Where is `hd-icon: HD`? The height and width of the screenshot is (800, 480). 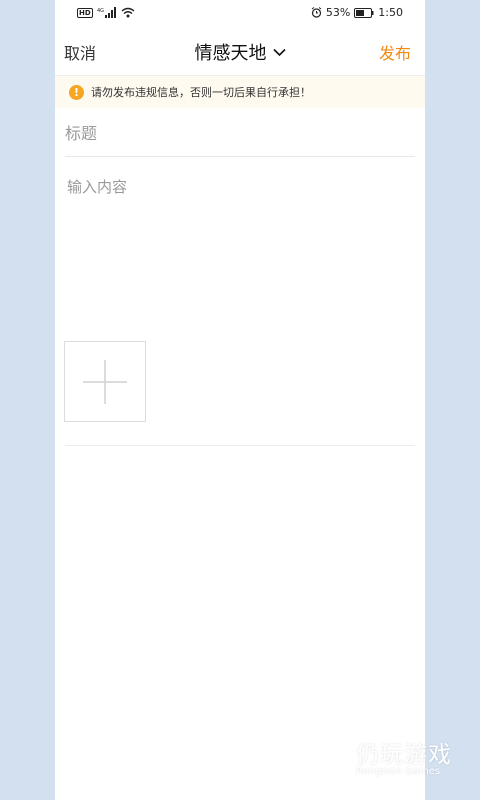 hd-icon: HD is located at coordinates (85, 12).